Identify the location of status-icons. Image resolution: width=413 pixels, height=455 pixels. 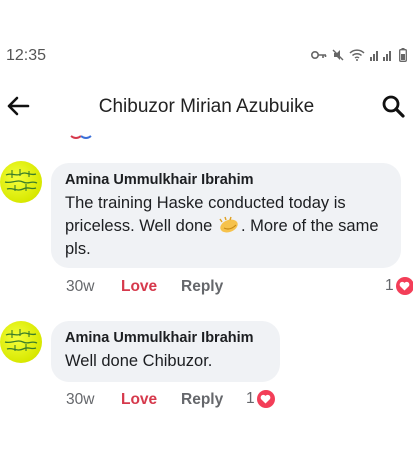
(359, 55).